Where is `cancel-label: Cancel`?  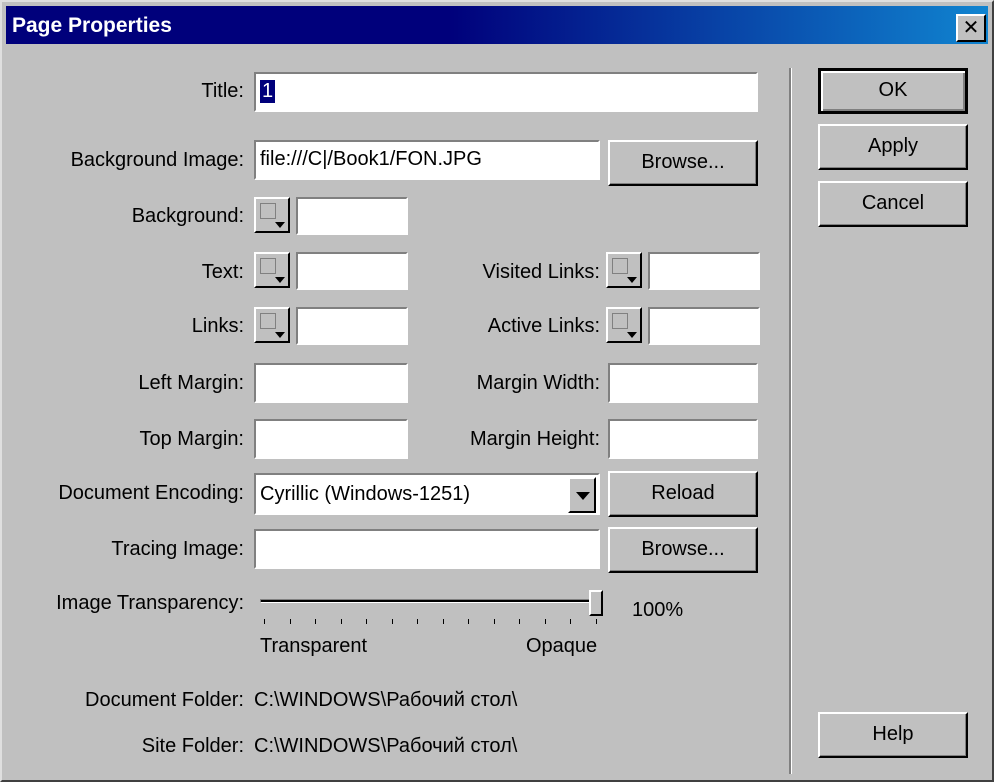 cancel-label: Cancel is located at coordinates (893, 203).